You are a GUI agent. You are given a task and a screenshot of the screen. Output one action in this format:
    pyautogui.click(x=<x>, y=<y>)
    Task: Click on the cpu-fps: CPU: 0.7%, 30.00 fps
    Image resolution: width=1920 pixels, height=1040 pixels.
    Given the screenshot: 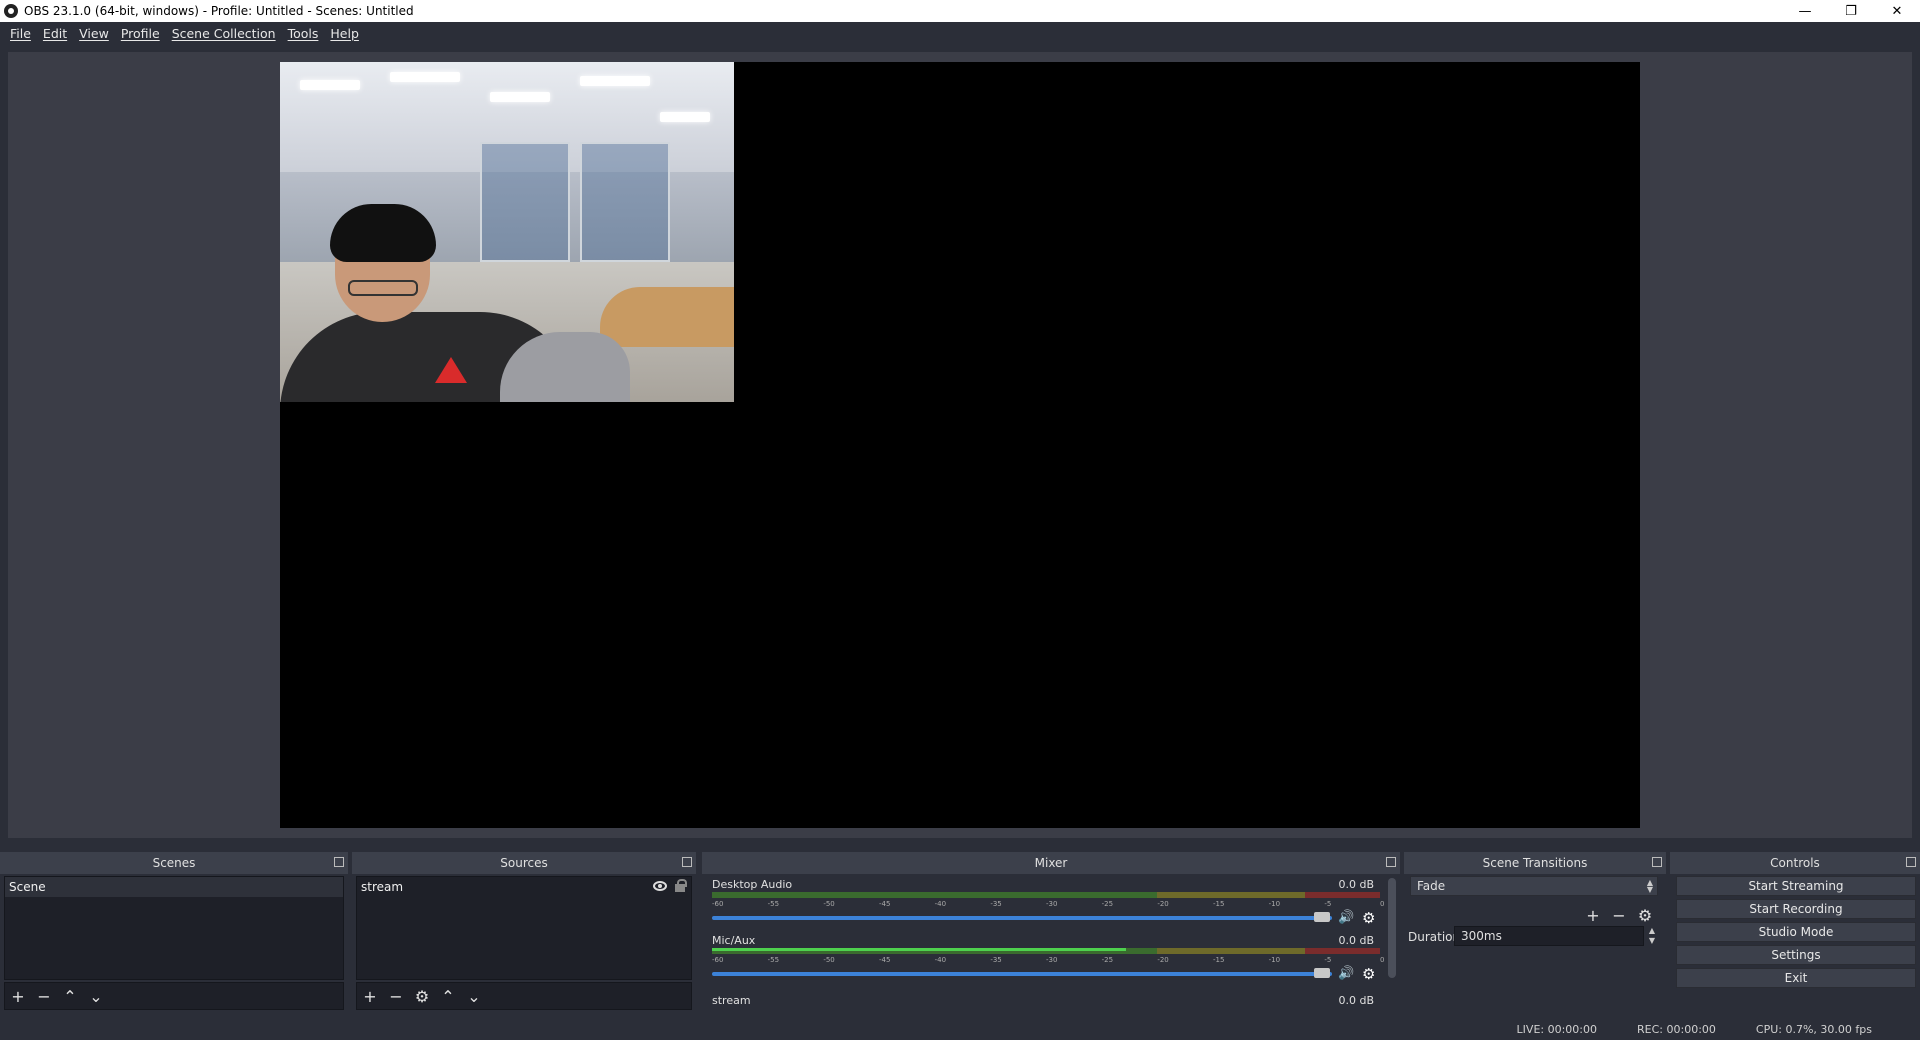 What is the action you would take?
    pyautogui.click(x=1813, y=1029)
    